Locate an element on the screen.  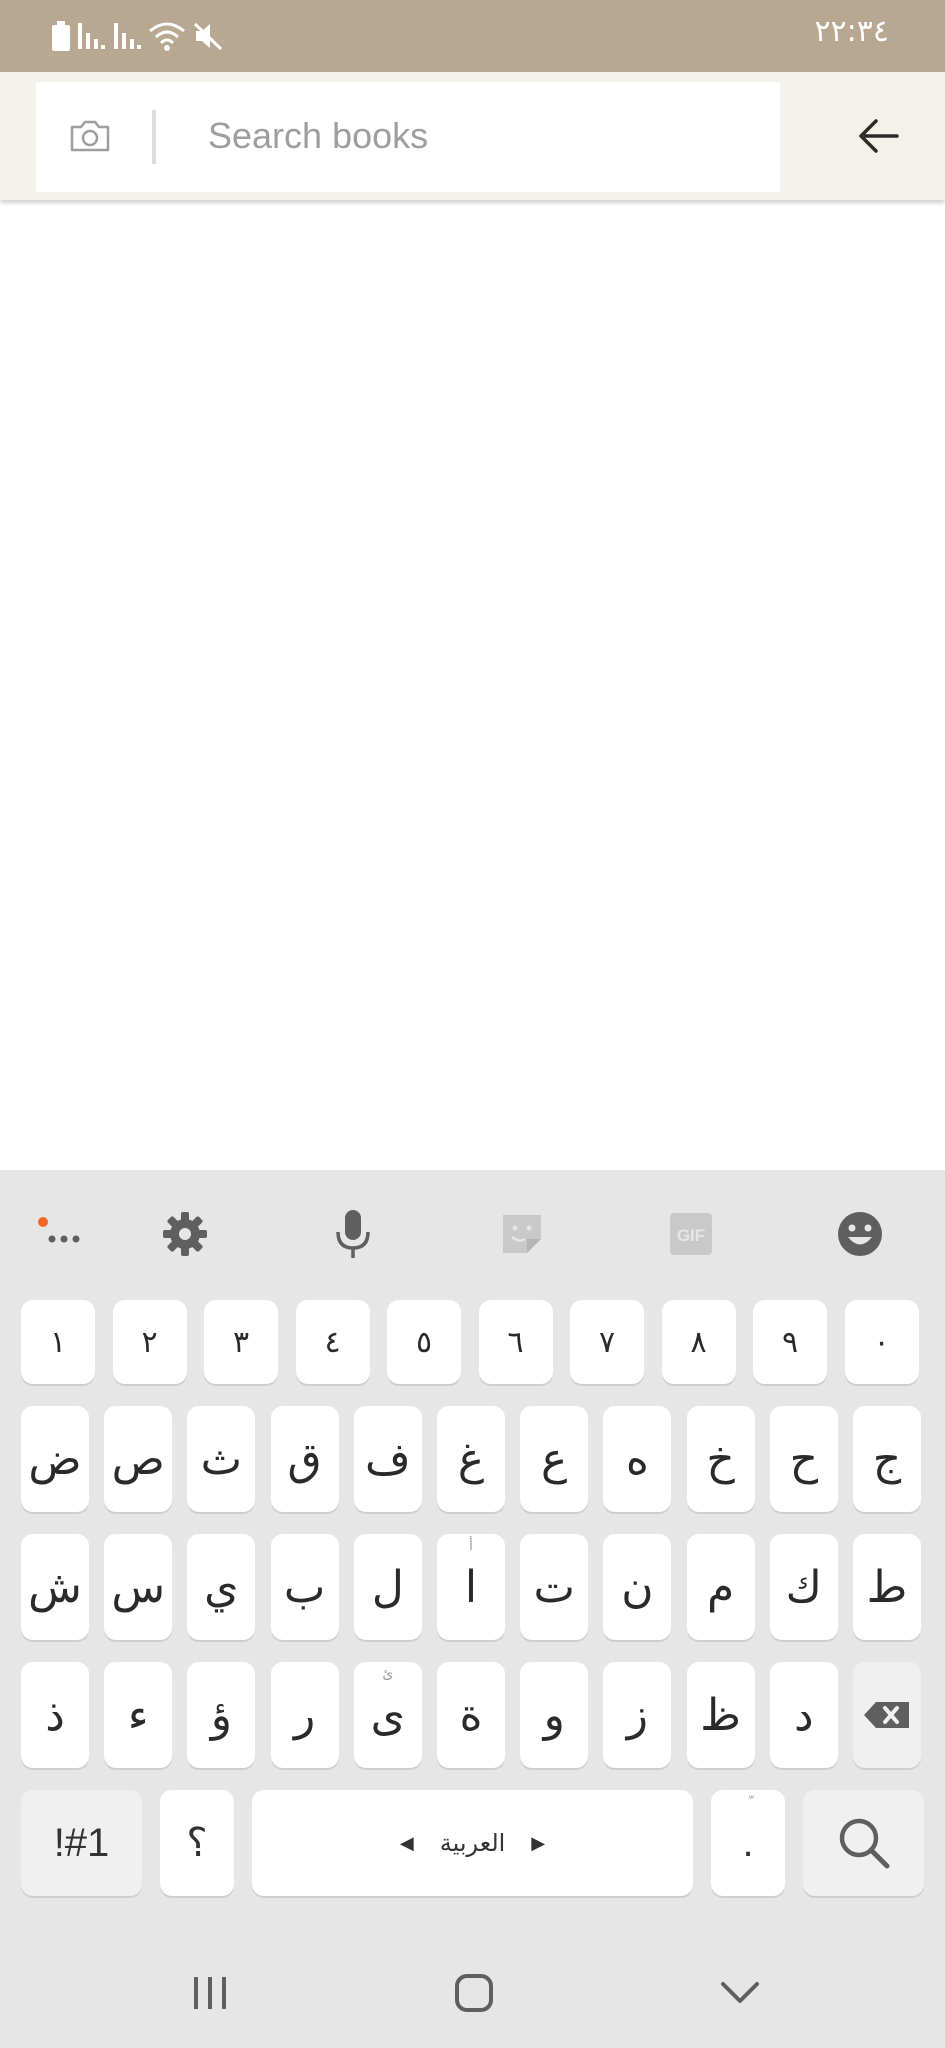
camera-button is located at coordinates (90, 136).